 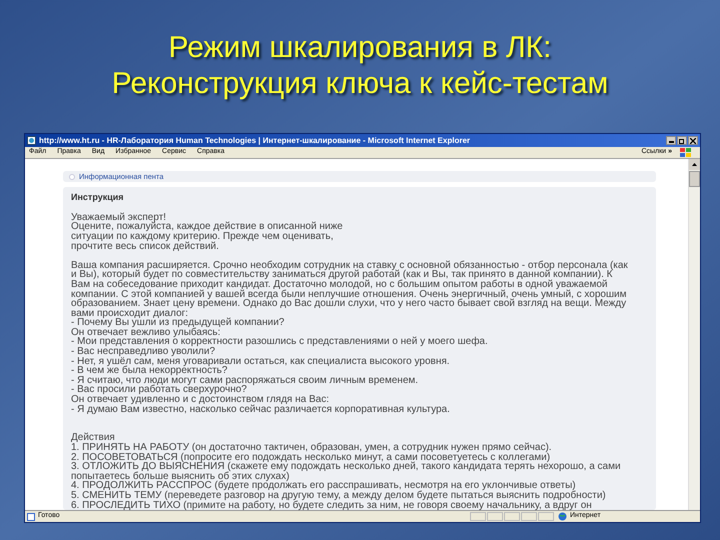 I want to click on action-item-line: 2. ПОСОВЕТОВАТЬСЯ (попросите его подождать несколько минут, а сами посоветуетесь с коллегами), so click(x=310, y=457).